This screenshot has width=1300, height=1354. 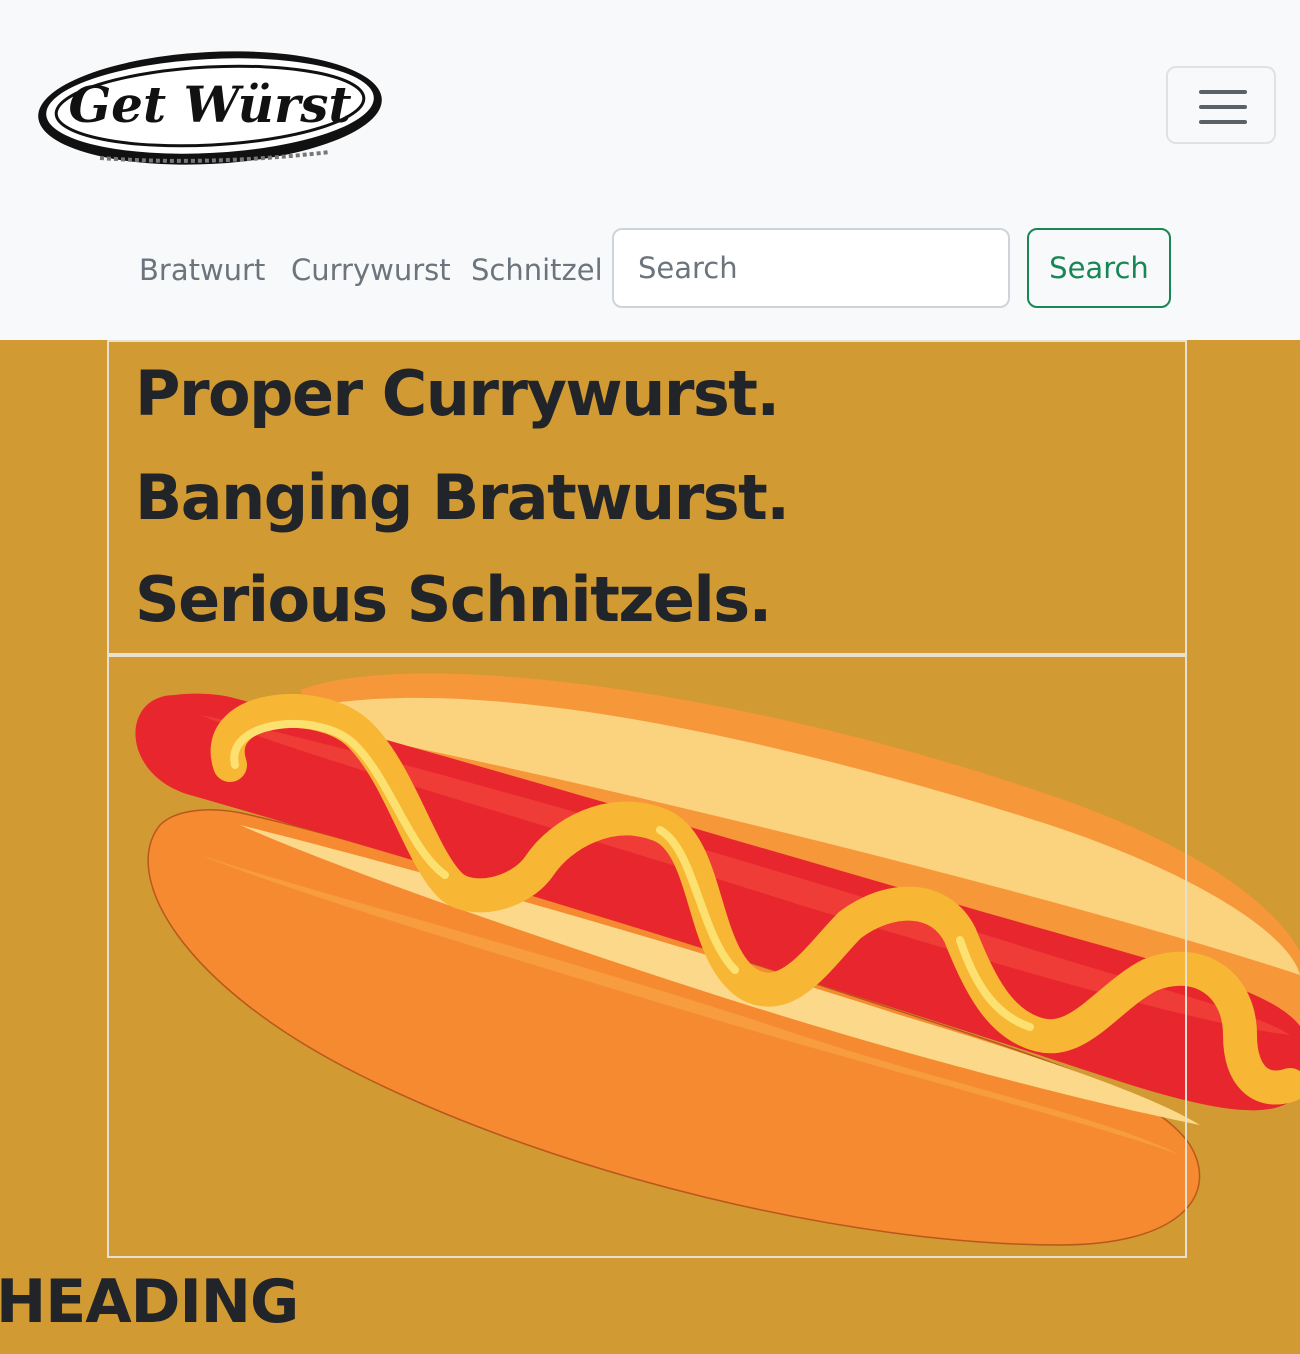 What do you see at coordinates (1221, 105) in the screenshot?
I see `navbar-toggler-button` at bounding box center [1221, 105].